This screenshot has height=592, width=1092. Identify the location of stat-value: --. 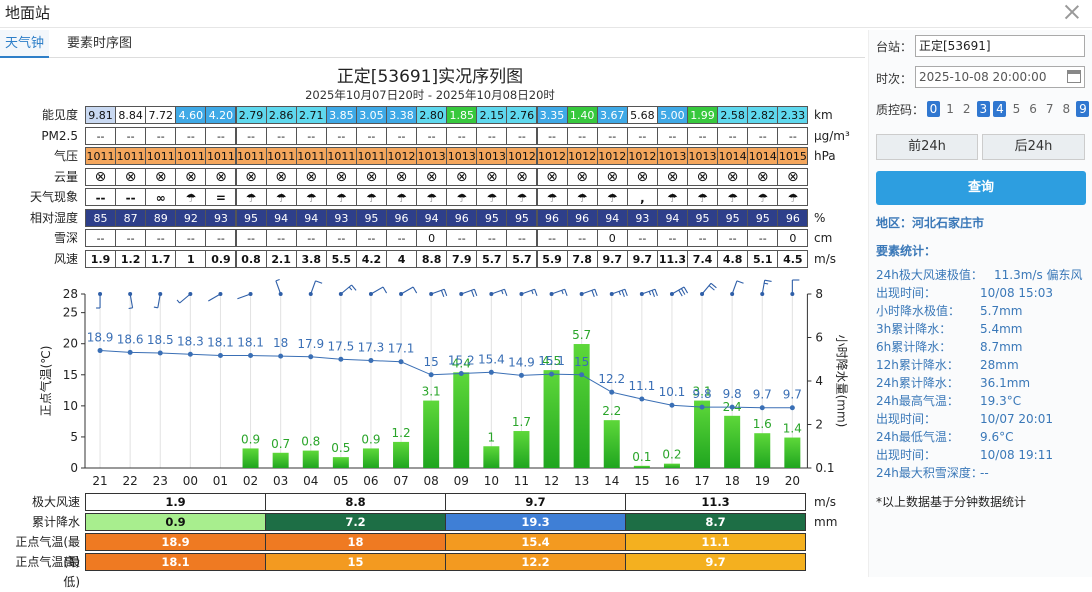
(984, 473).